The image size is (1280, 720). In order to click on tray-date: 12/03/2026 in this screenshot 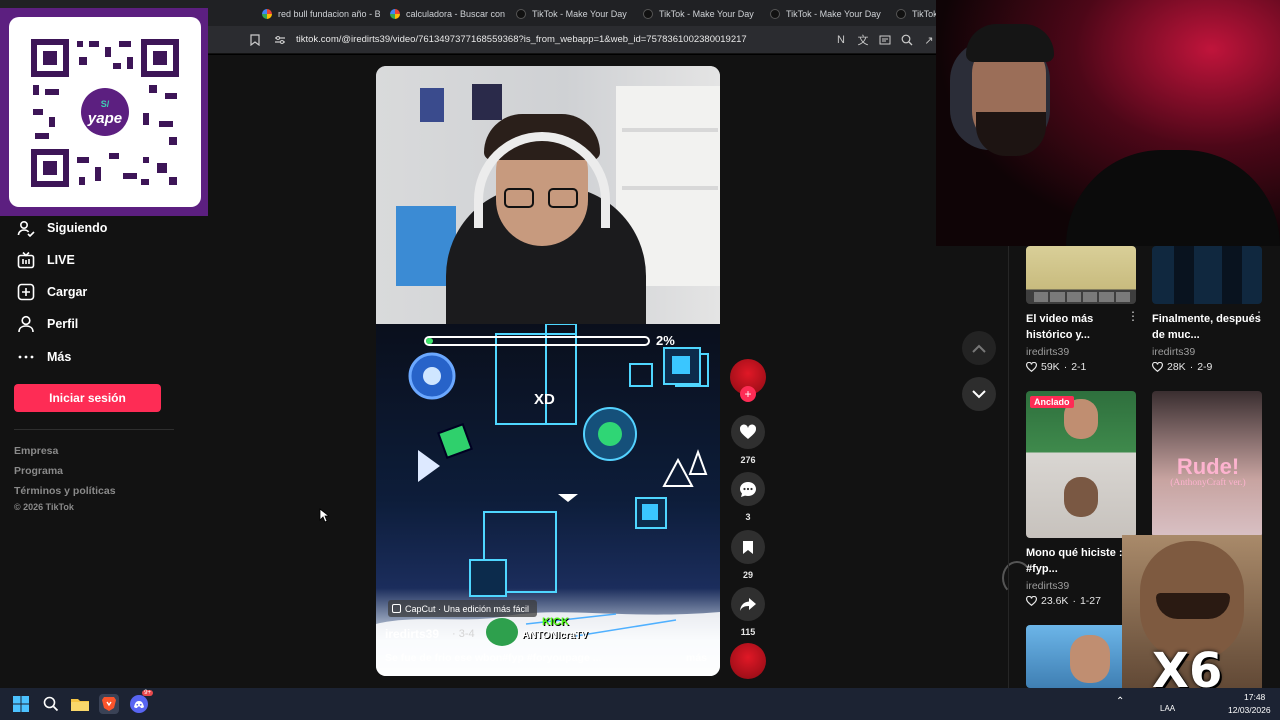, I will do `click(1249, 710)`.